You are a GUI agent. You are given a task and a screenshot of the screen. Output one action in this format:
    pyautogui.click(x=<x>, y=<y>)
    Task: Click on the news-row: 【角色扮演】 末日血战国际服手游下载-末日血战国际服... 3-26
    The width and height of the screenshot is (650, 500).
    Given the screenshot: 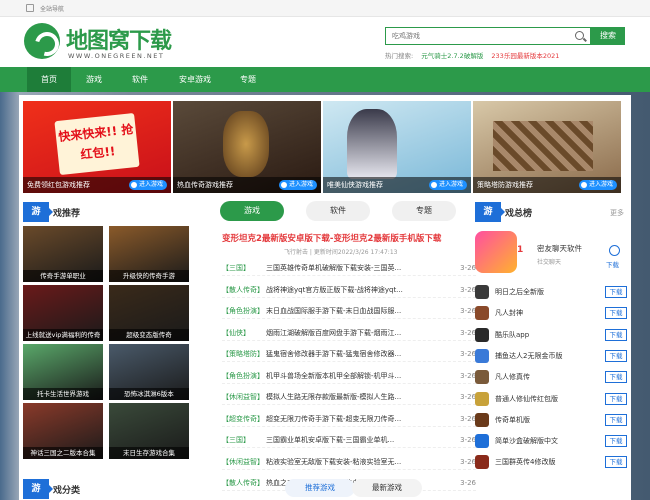 What is the action you would take?
    pyautogui.click(x=349, y=311)
    